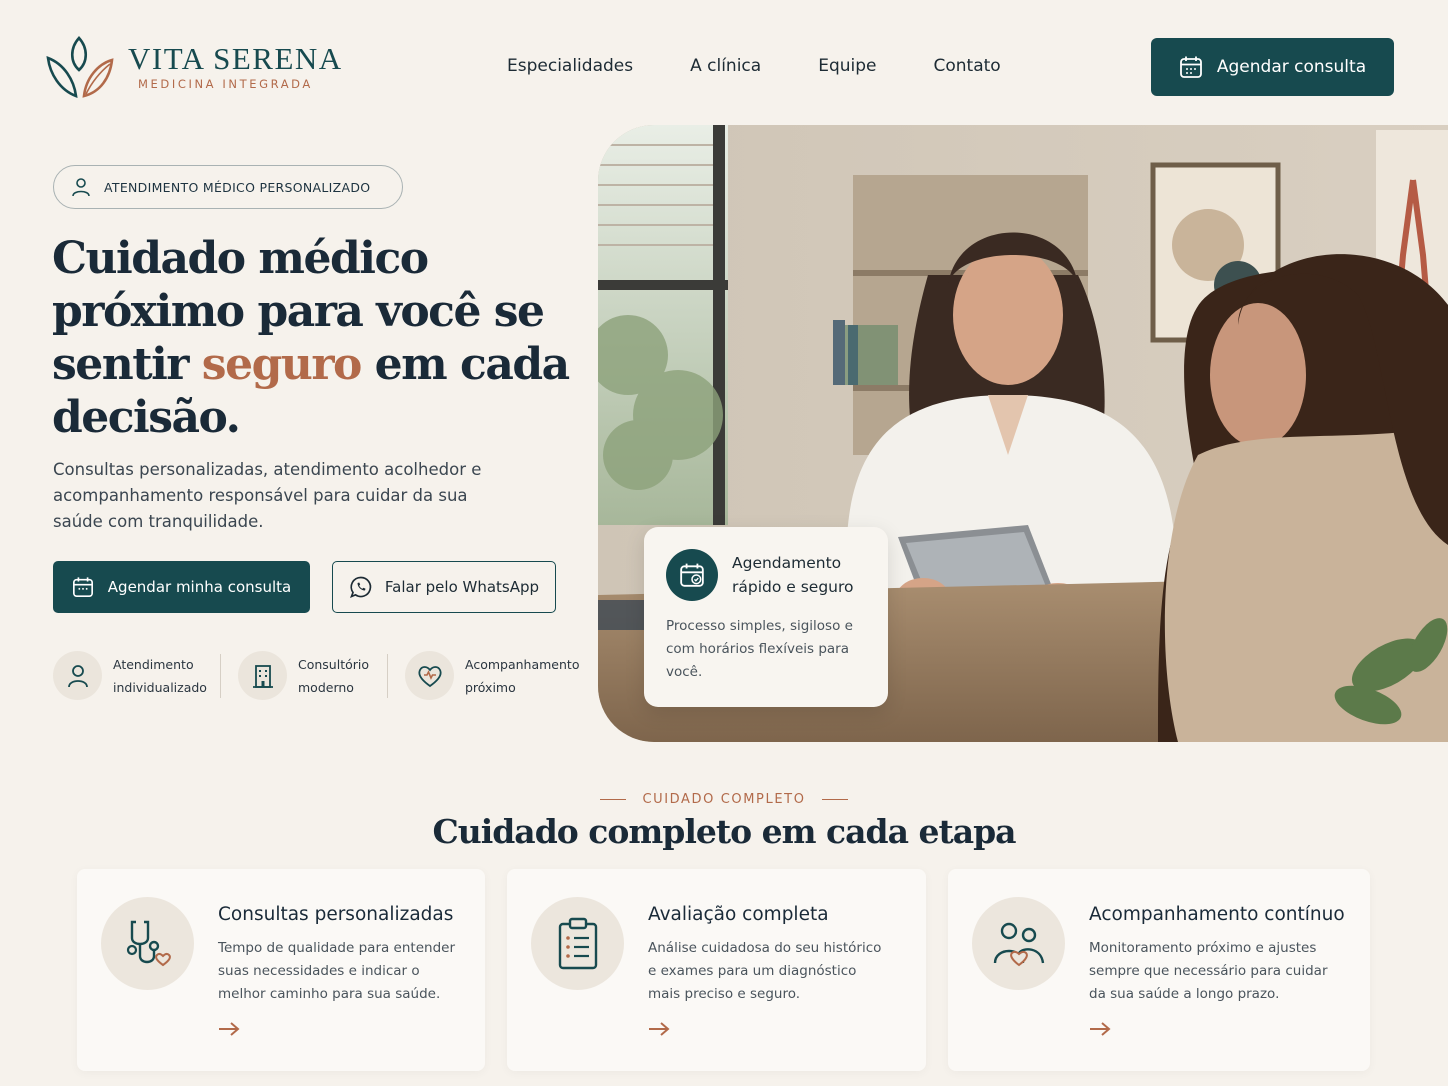 This screenshot has height=1086, width=1448. Describe the element at coordinates (787, 563) in the screenshot. I see `quick-scheduling-title-line1: Agendamento` at that location.